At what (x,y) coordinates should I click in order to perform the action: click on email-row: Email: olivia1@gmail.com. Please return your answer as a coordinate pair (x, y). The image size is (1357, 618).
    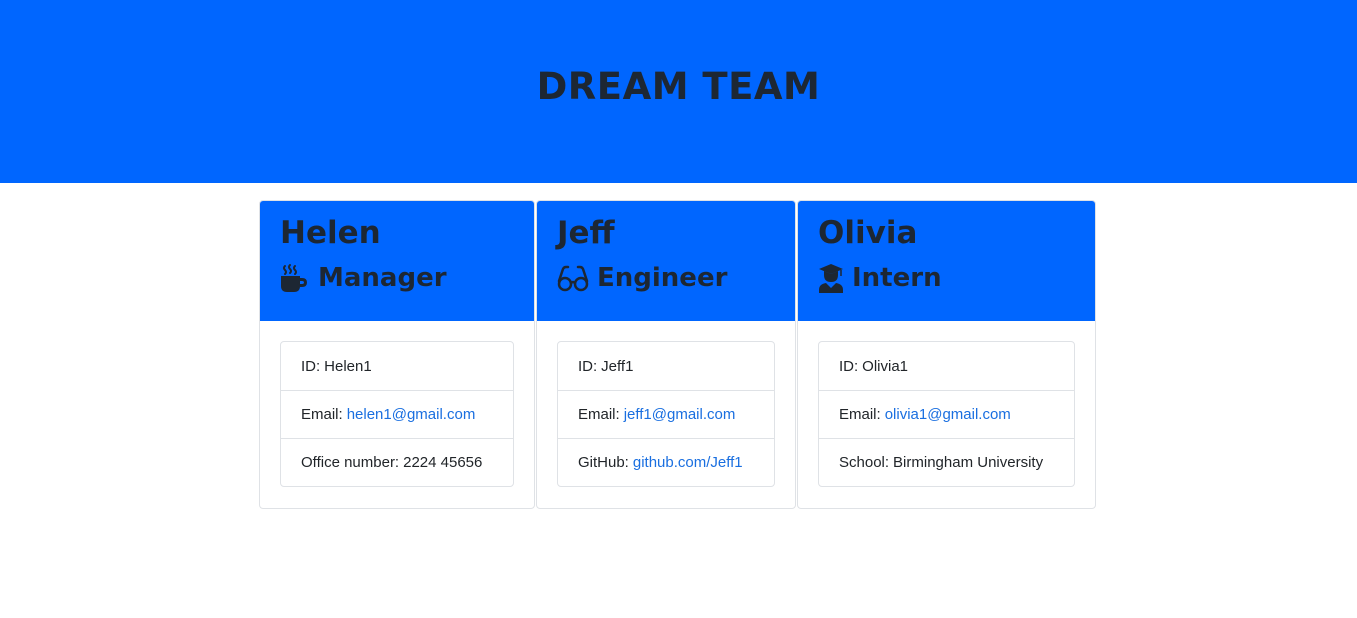
    Looking at the image, I should click on (946, 414).